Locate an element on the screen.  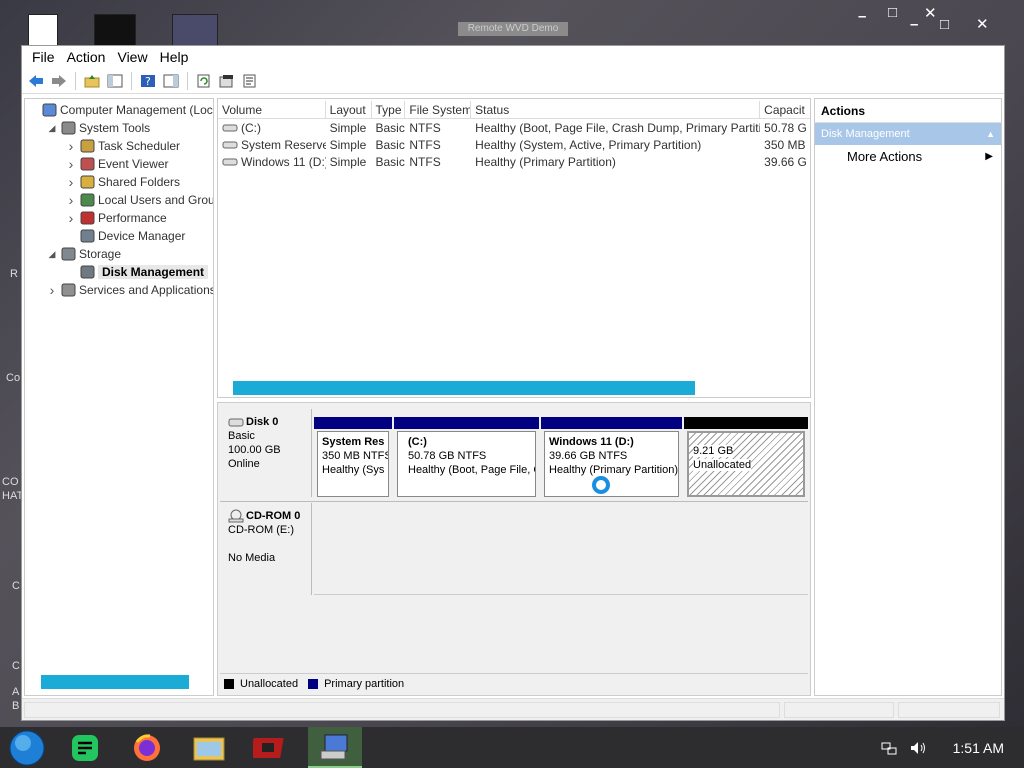
tree-item-task-scheduler: › Task Scheduler is located at coordinates (122, 146).